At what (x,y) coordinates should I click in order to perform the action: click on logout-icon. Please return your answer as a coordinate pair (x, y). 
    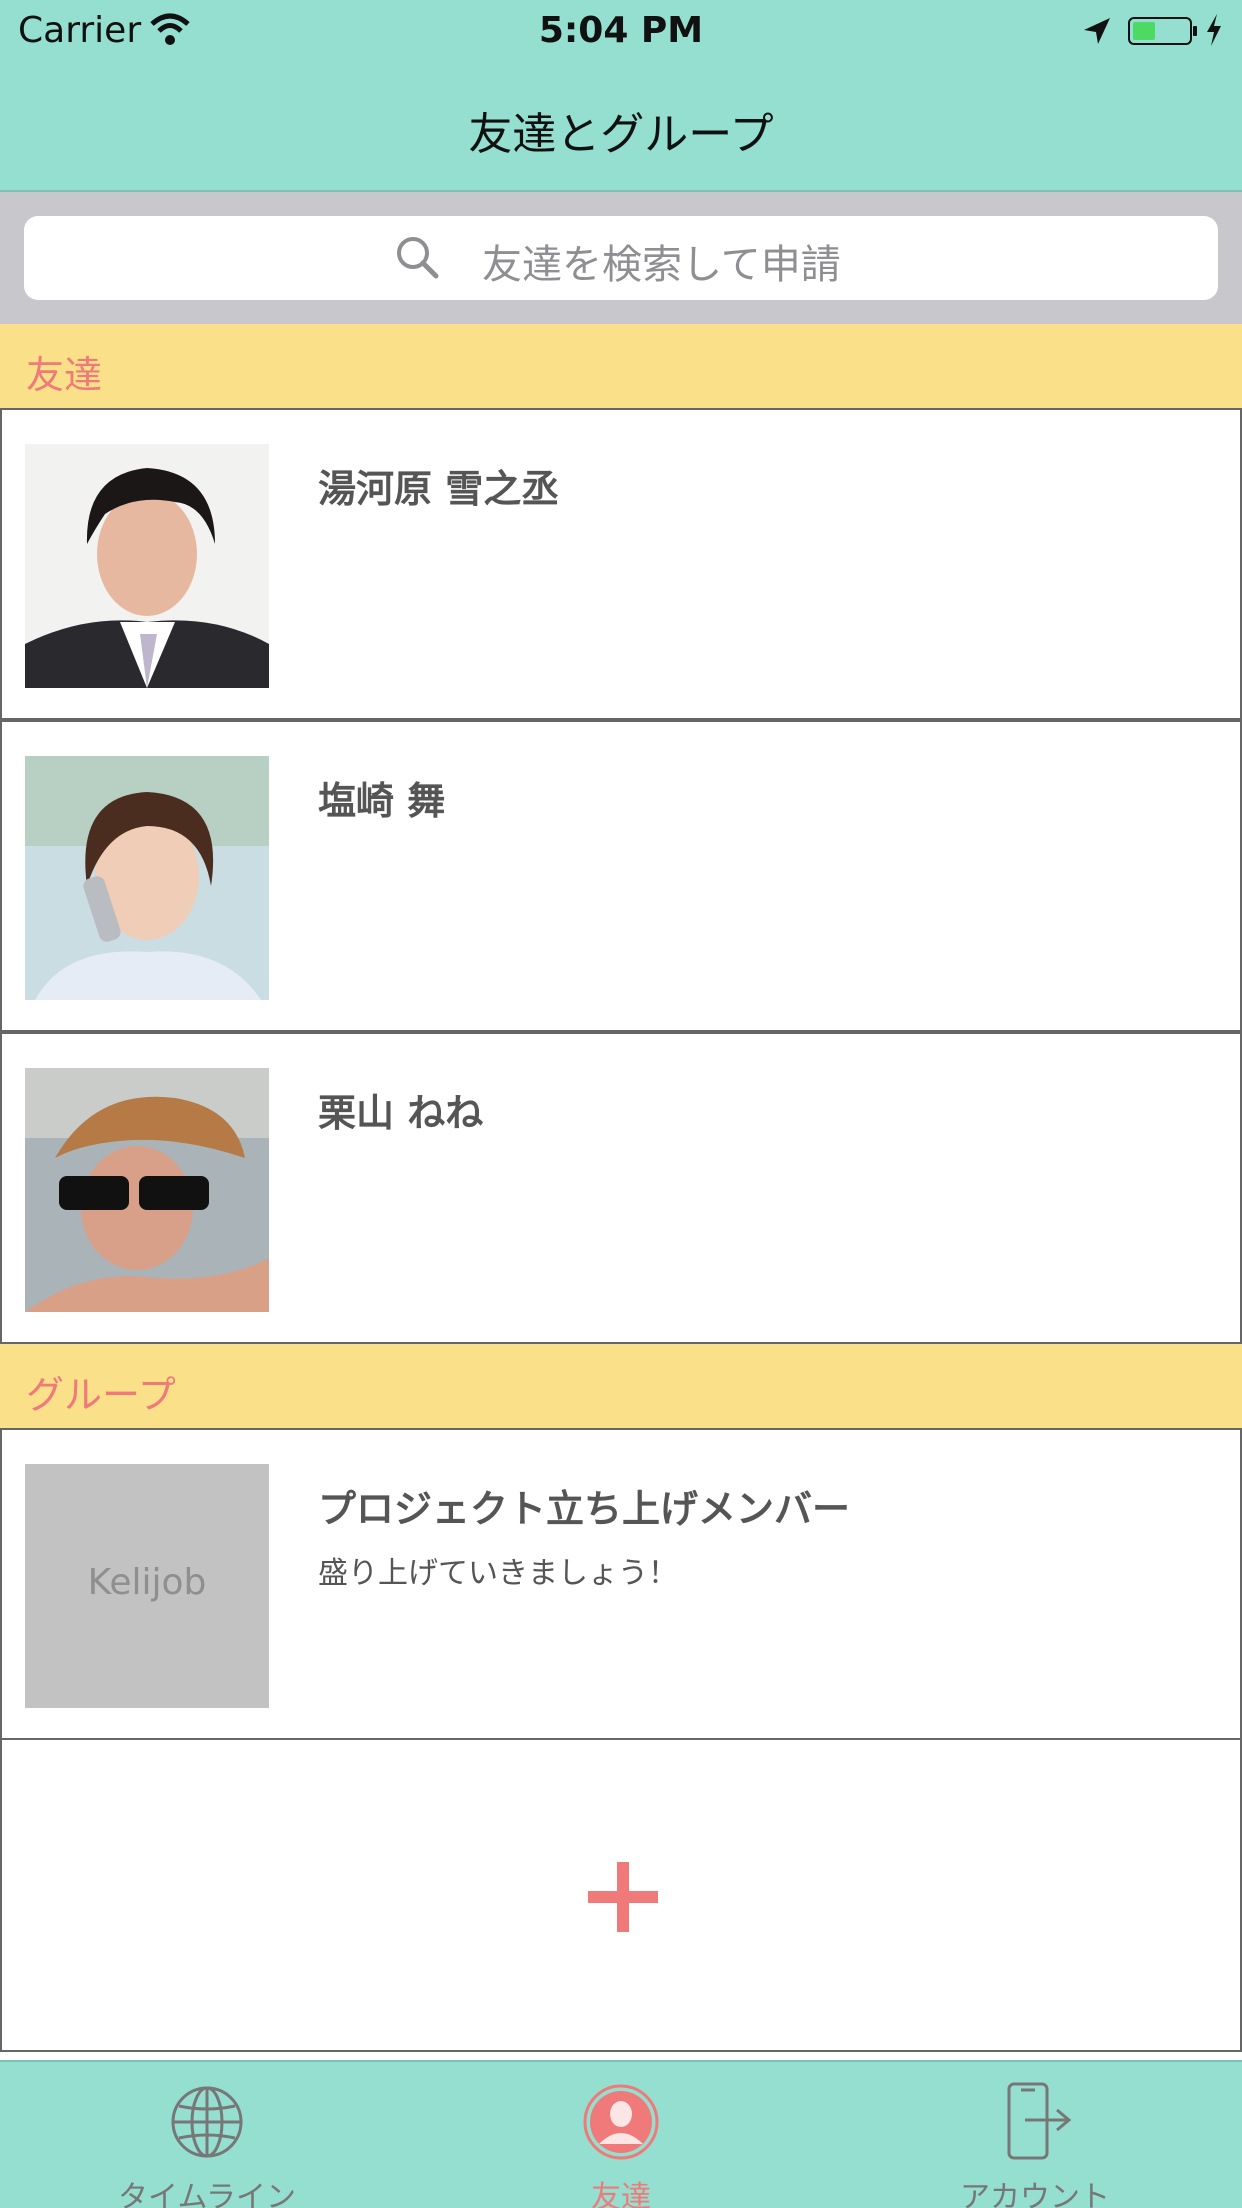
    Looking at the image, I should click on (1039, 2121).